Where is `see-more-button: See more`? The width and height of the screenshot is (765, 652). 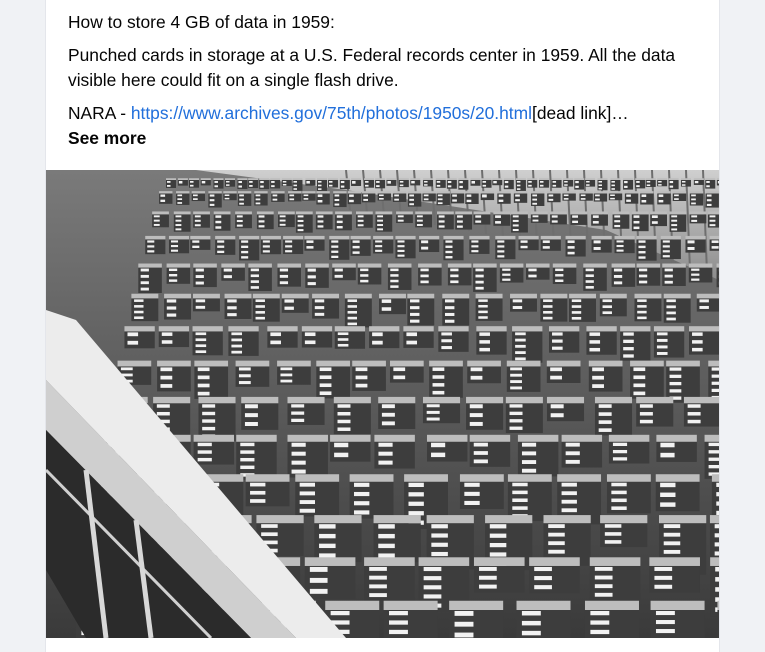
see-more-button: See more is located at coordinates (107, 138).